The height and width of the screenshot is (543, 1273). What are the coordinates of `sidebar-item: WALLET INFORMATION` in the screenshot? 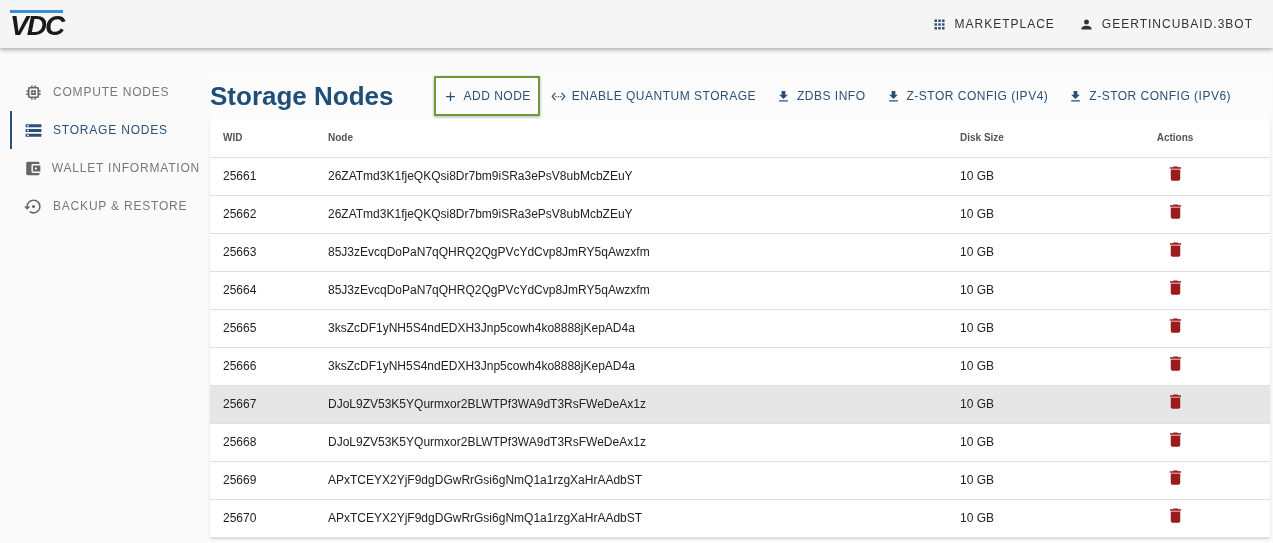 It's located at (105, 168).